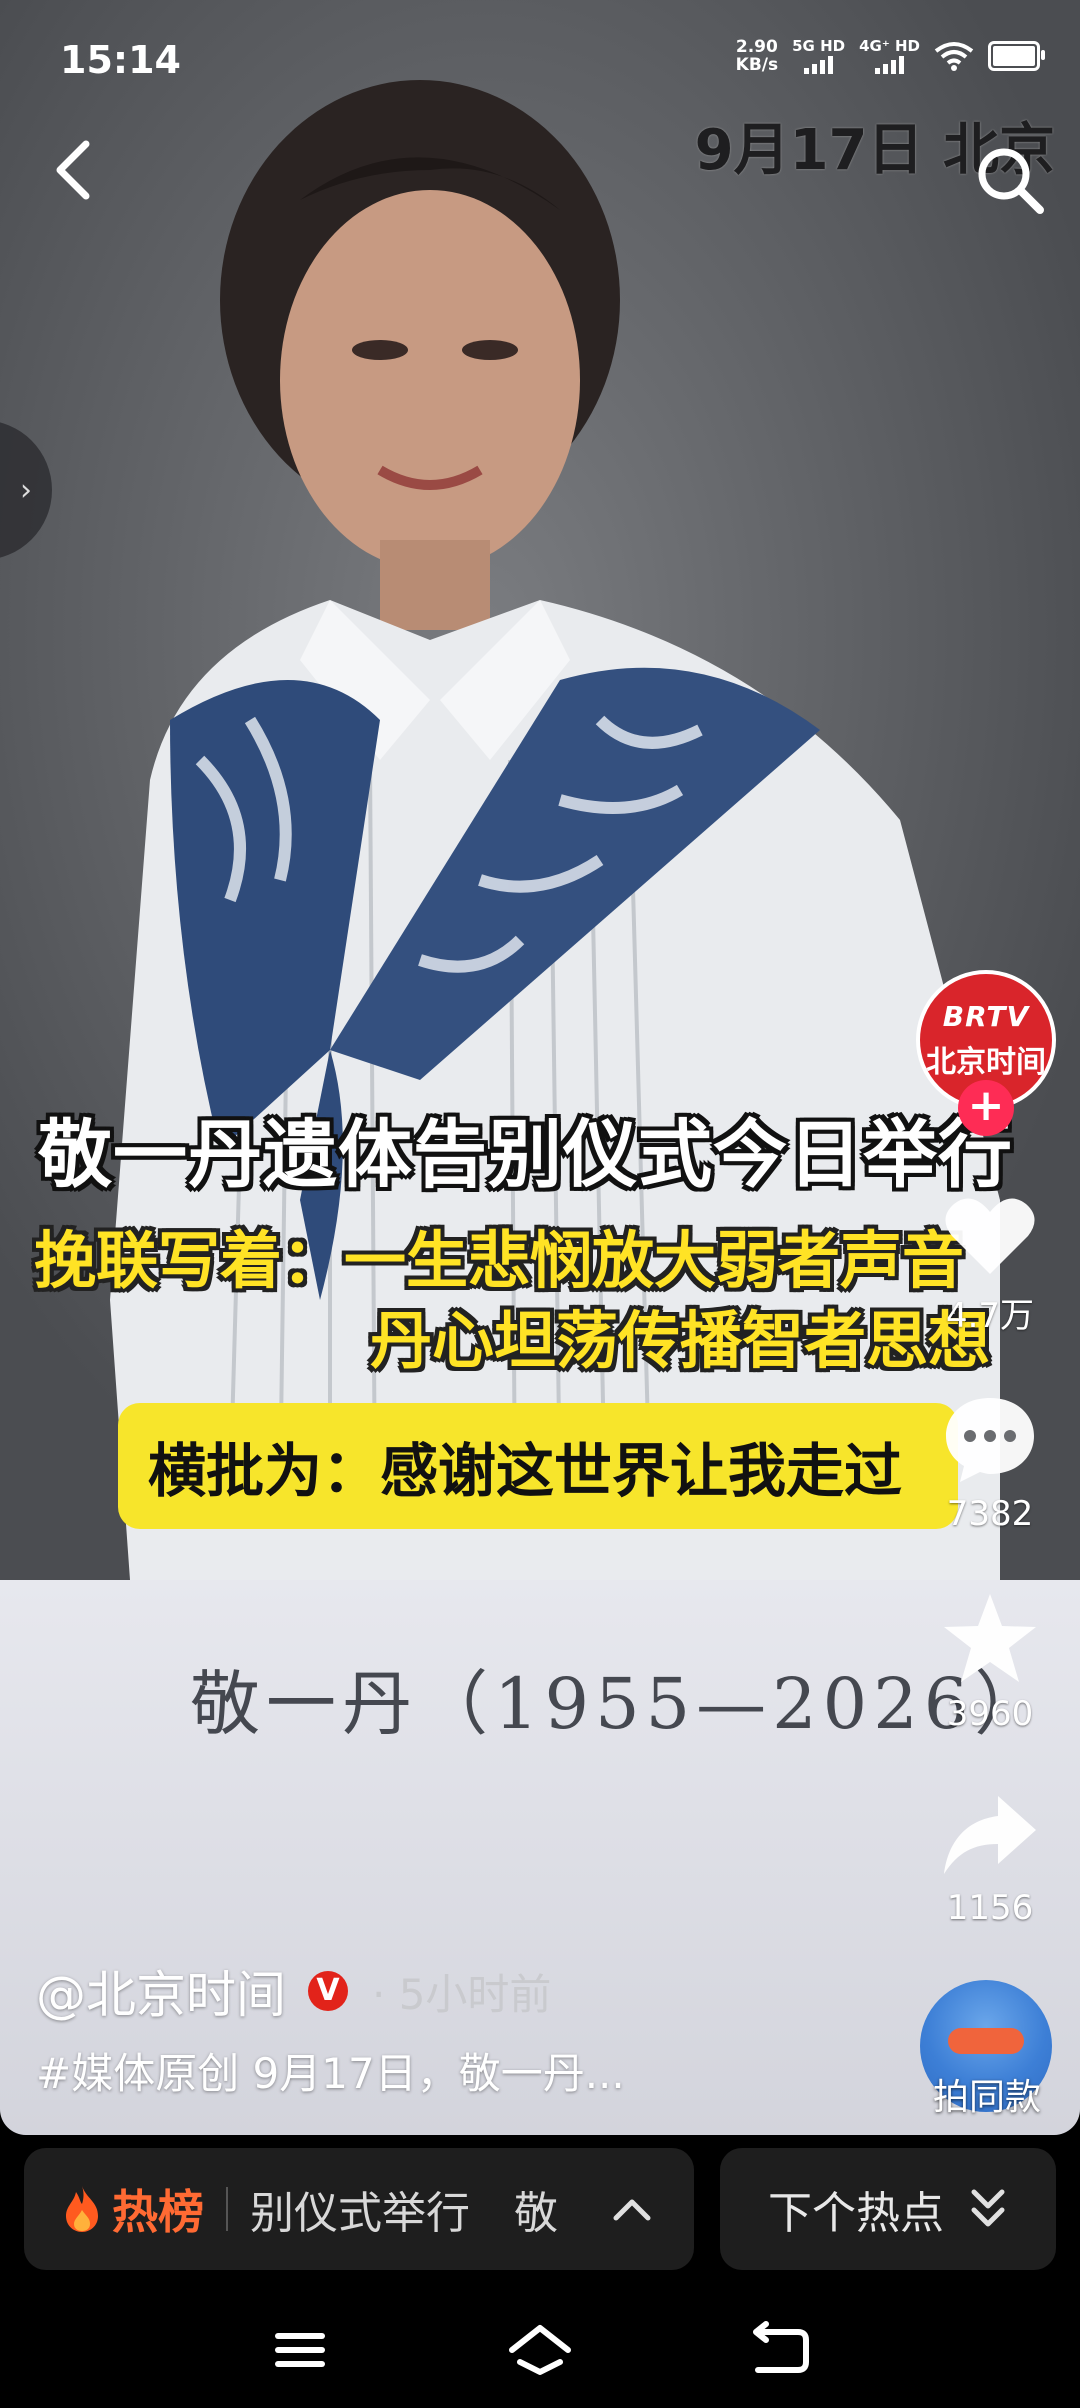 This screenshot has height=2408, width=1080. I want to click on battery-icon, so click(1016, 56).